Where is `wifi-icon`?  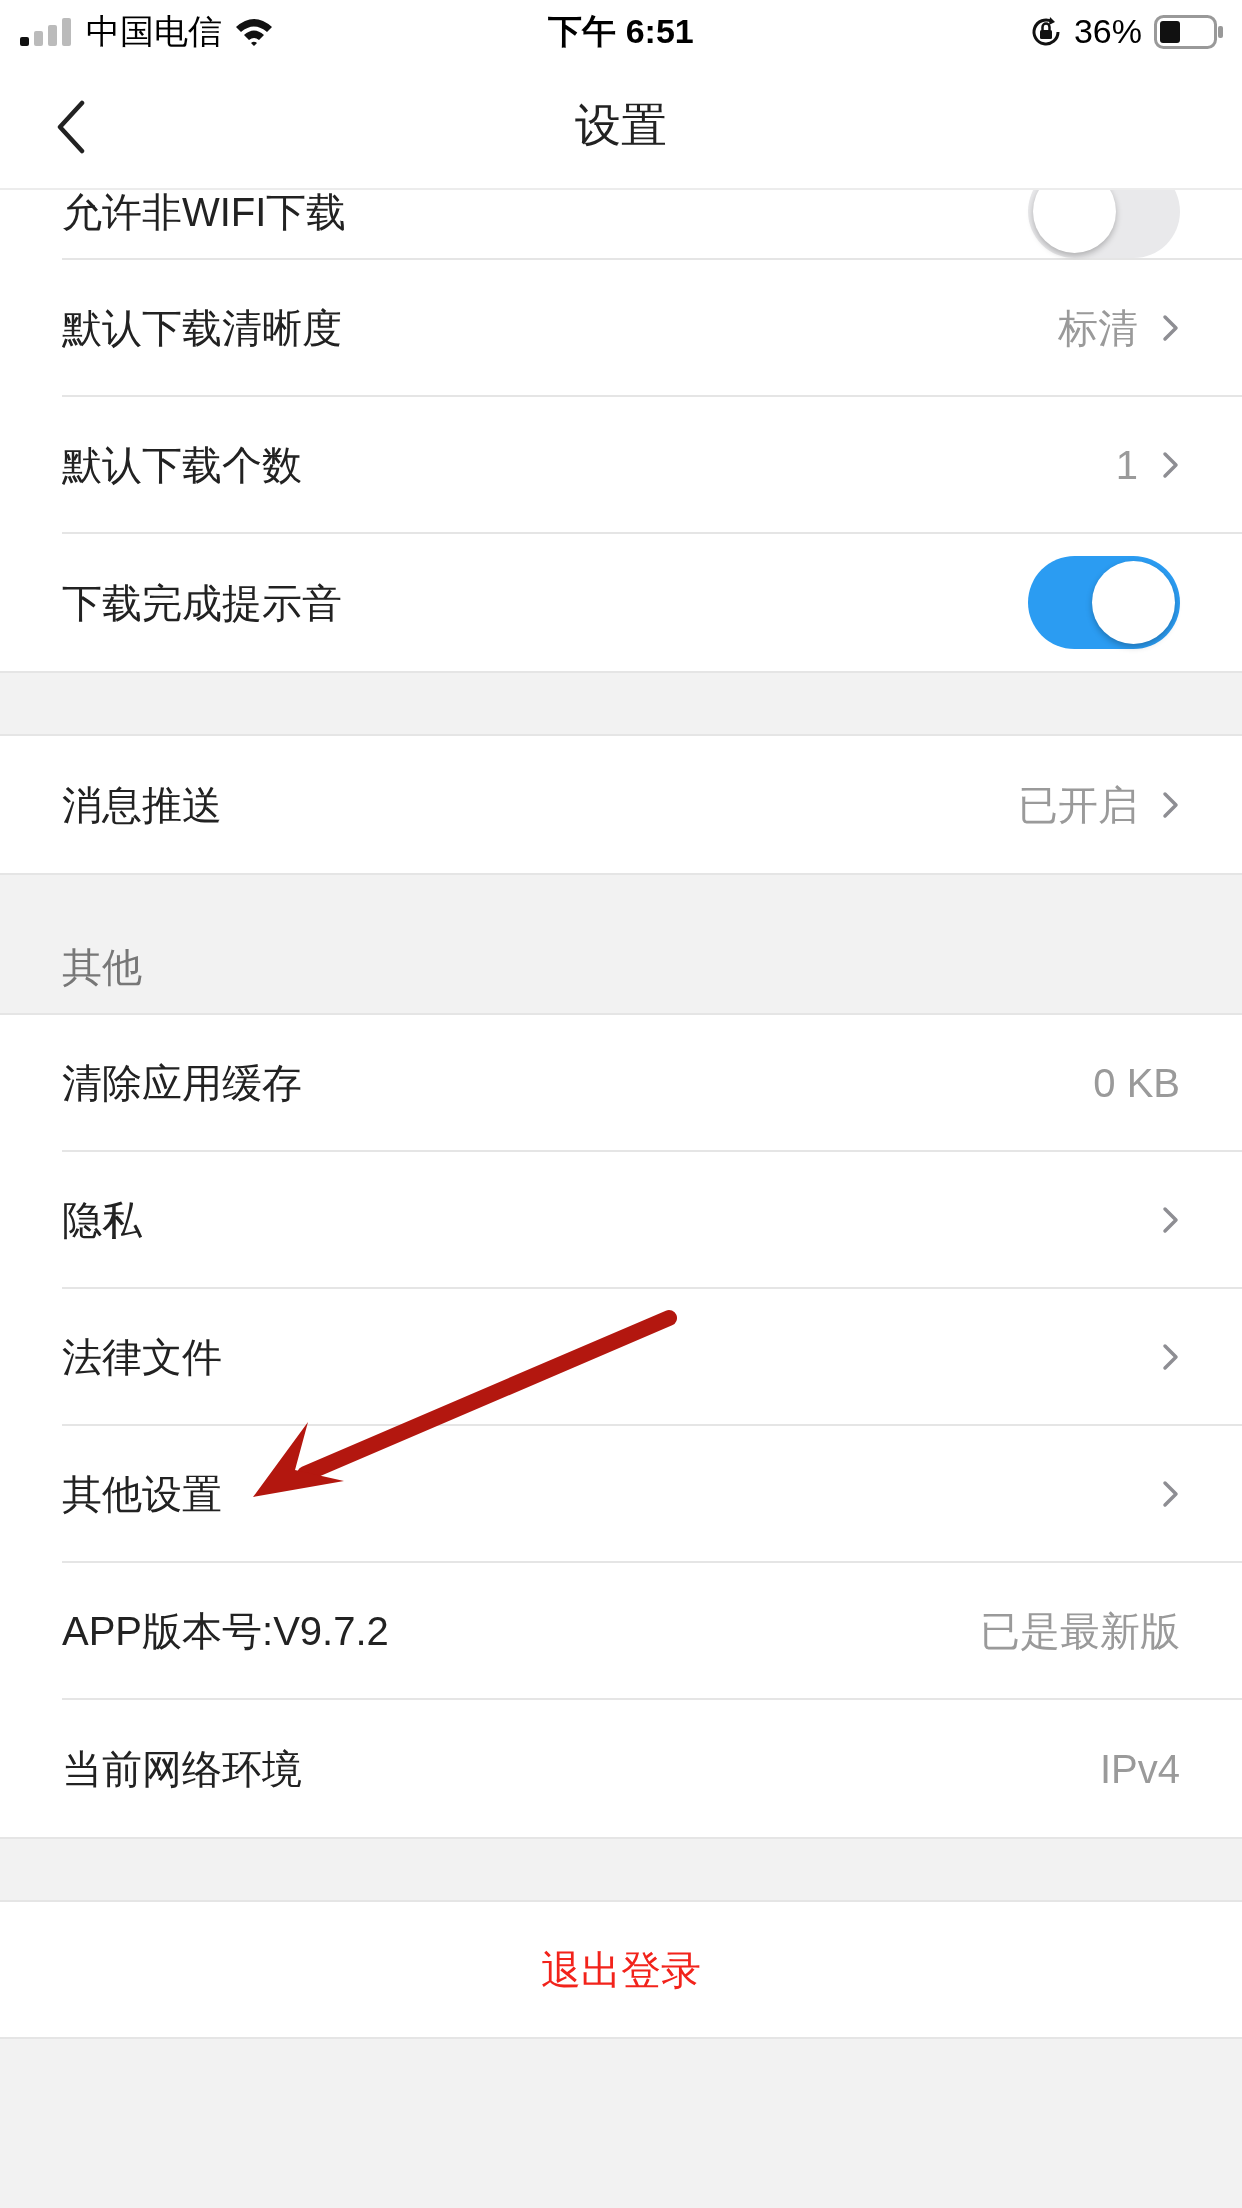
wifi-icon is located at coordinates (254, 31).